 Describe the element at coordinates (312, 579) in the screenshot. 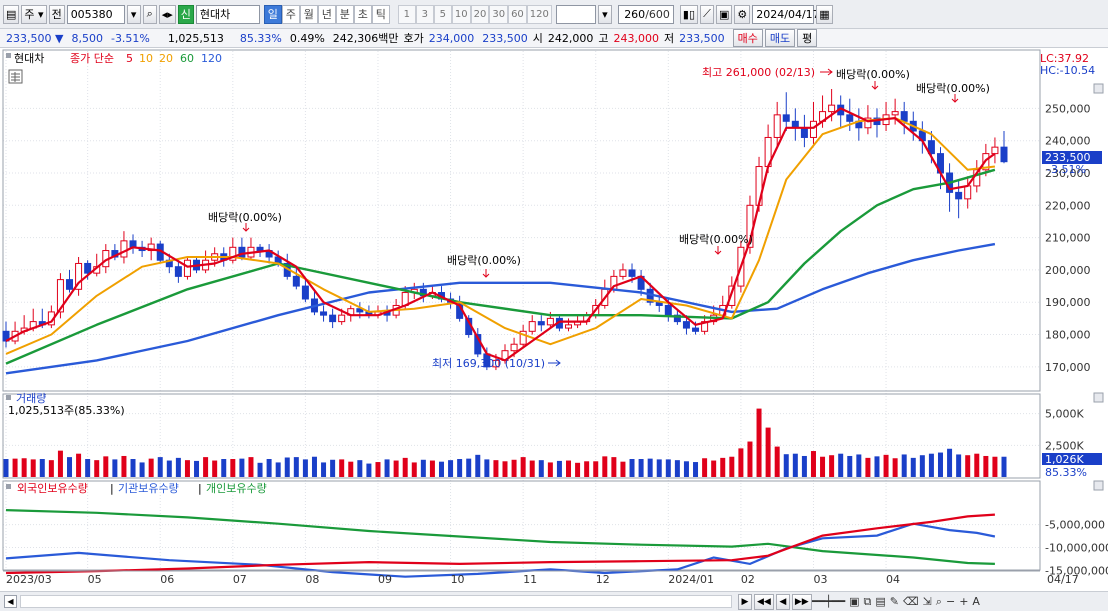

I see `time-axis-label: 08` at that location.